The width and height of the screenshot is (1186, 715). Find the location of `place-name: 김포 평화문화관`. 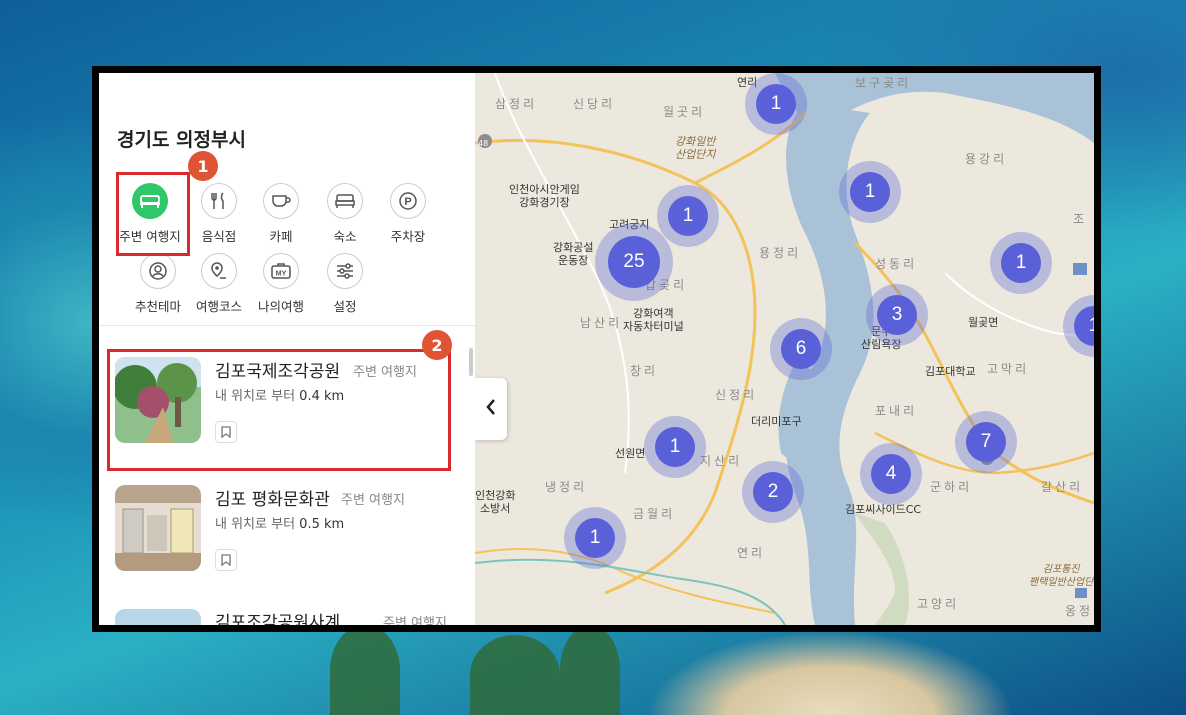

place-name: 김포 평화문화관 is located at coordinates (272, 500).